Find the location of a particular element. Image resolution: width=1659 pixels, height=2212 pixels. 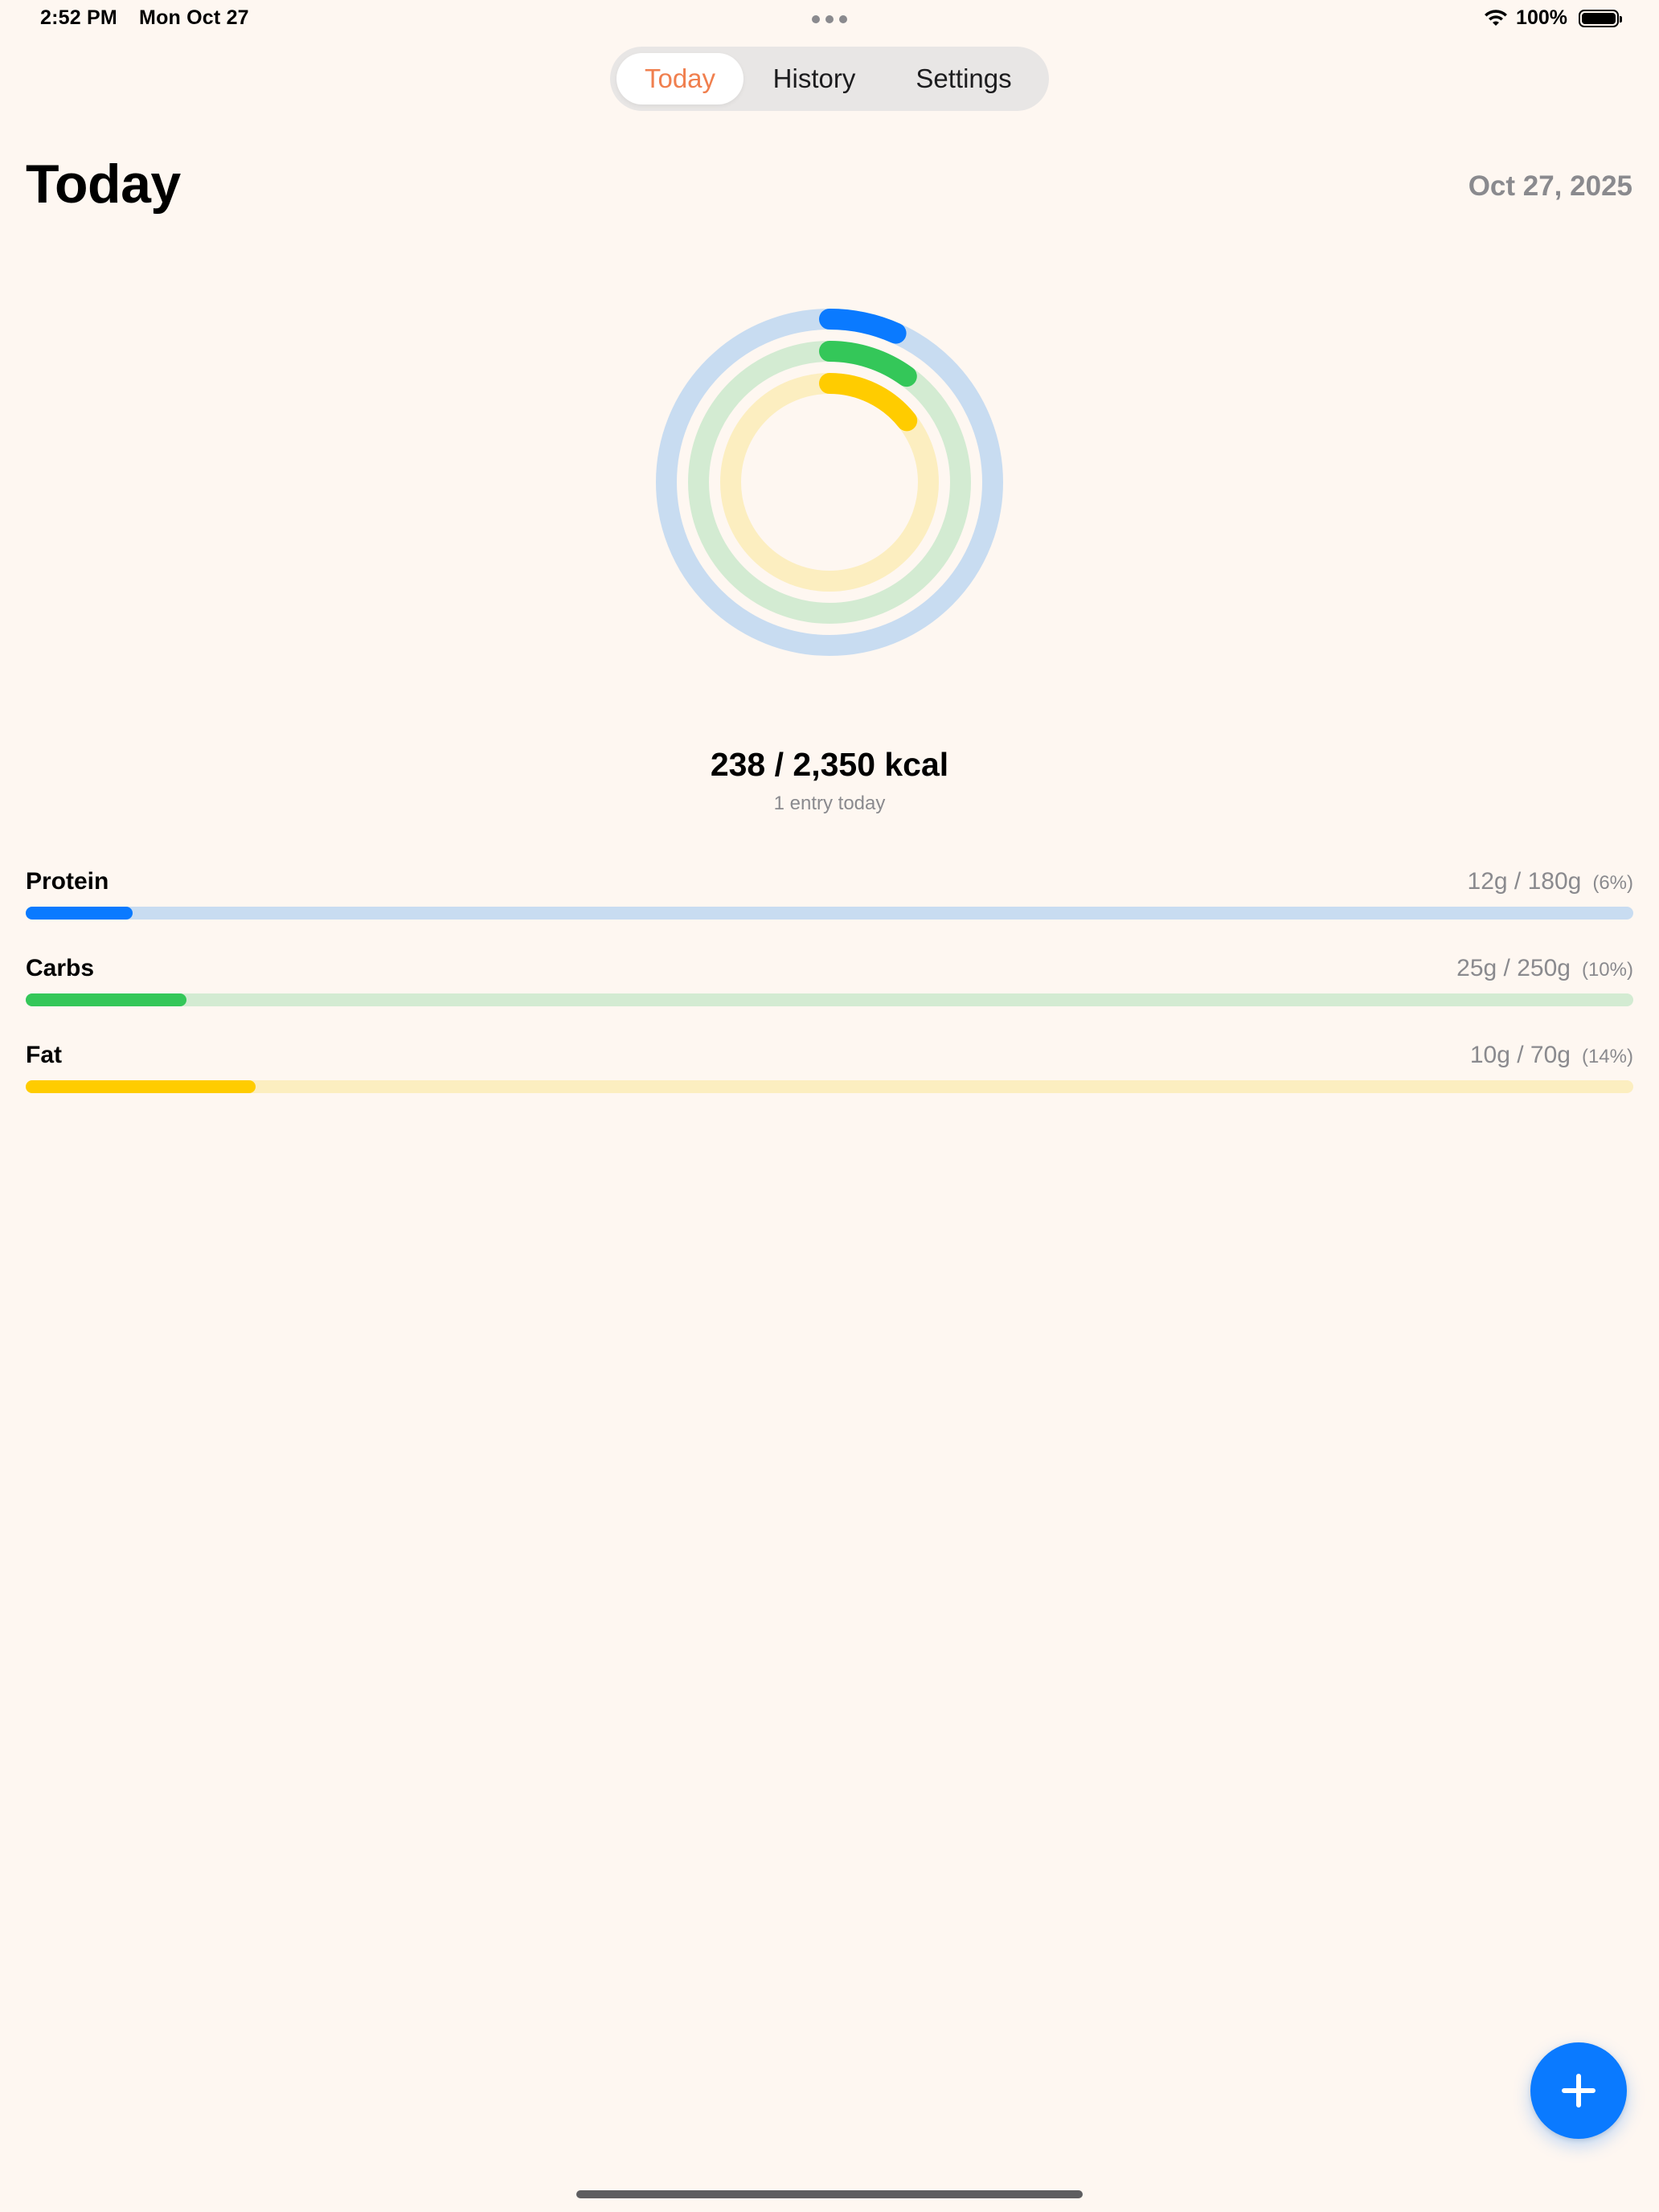

macro-amount: 25g / 250g (10%) is located at coordinates (1544, 969).